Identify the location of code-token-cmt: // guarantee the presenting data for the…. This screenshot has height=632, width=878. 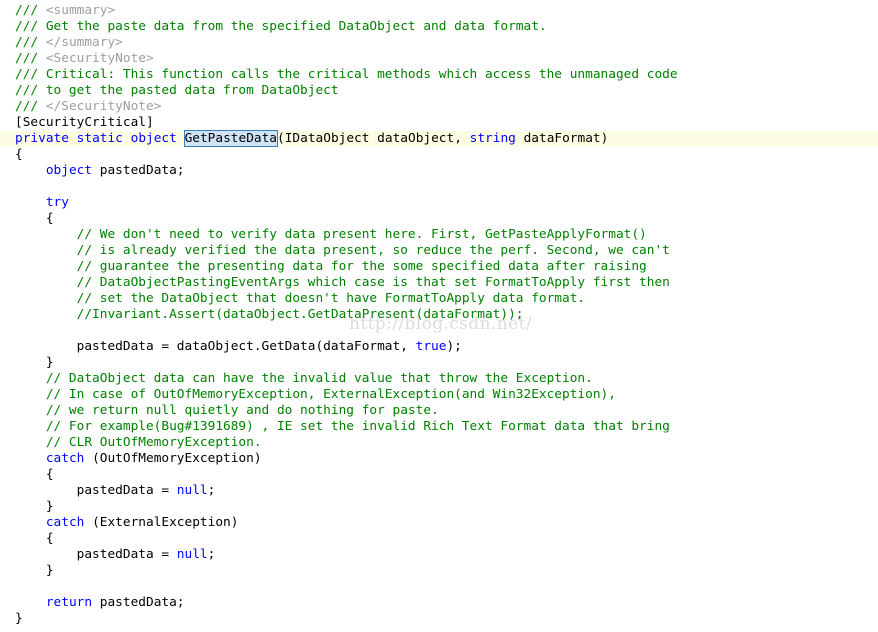
(331, 266).